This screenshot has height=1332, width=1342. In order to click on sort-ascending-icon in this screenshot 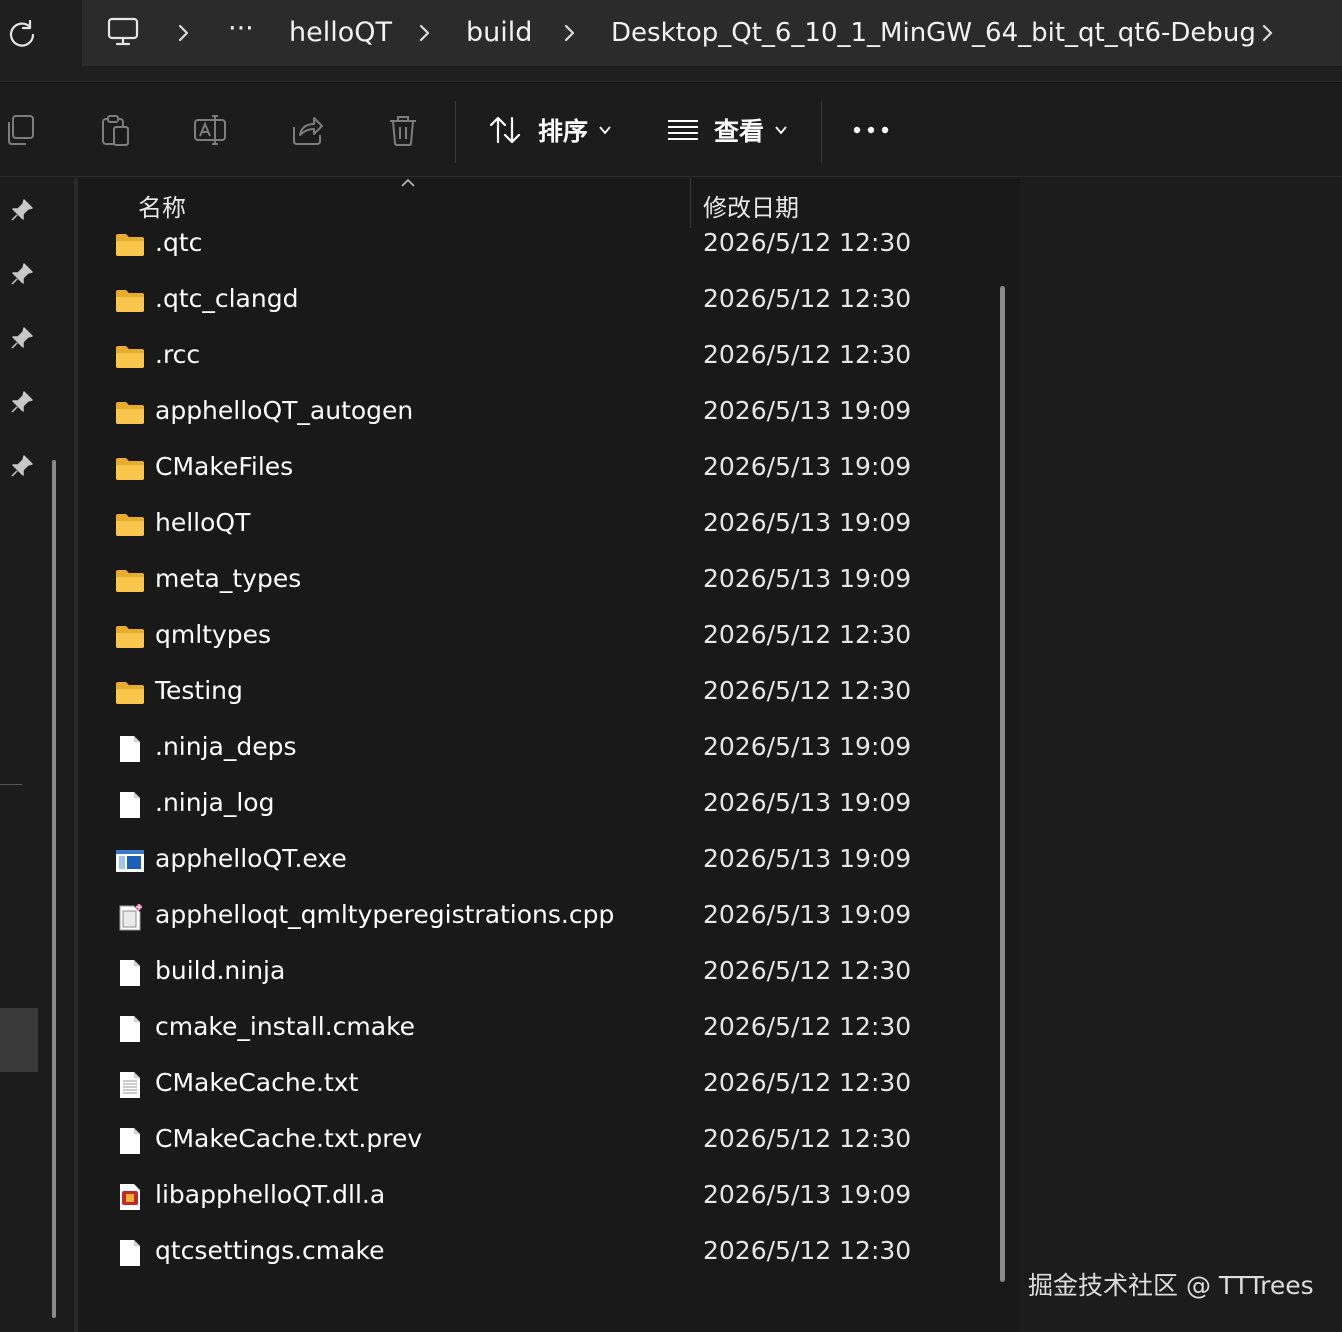, I will do `click(408, 182)`.